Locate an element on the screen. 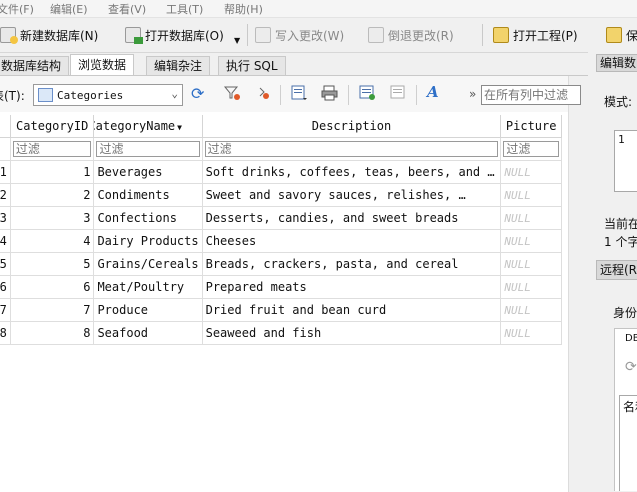 Image resolution: width=637 pixels, height=492 pixels. open-database-button: 打开数据库(O) is located at coordinates (174, 35).